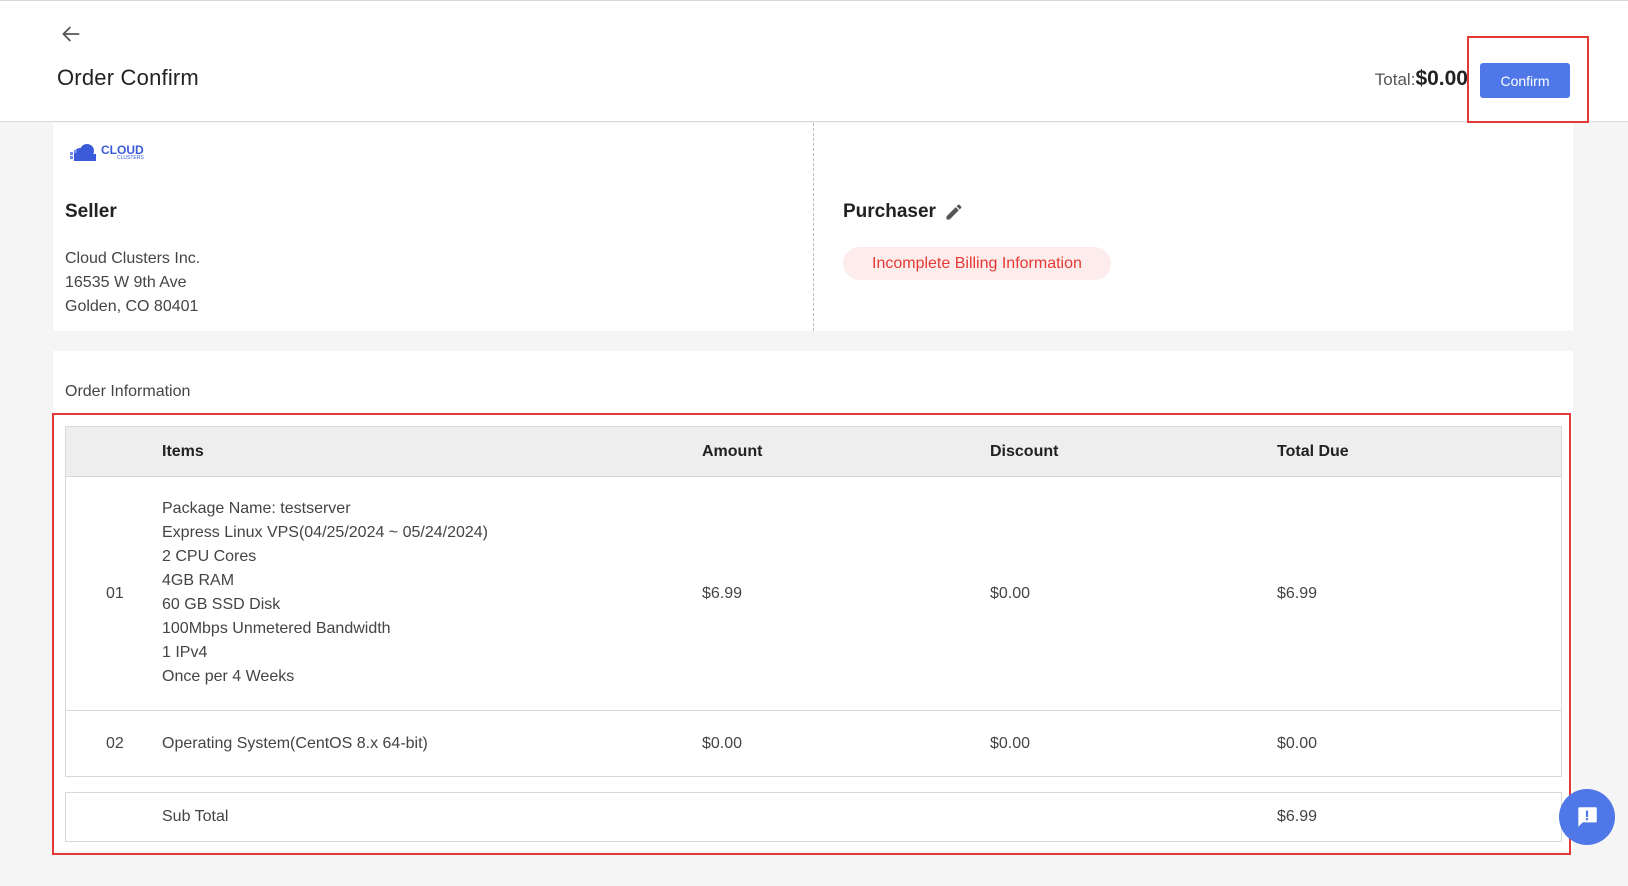 The height and width of the screenshot is (886, 1628). Describe the element at coordinates (91, 211) in the screenshot. I see `seller-title: Seller` at that location.